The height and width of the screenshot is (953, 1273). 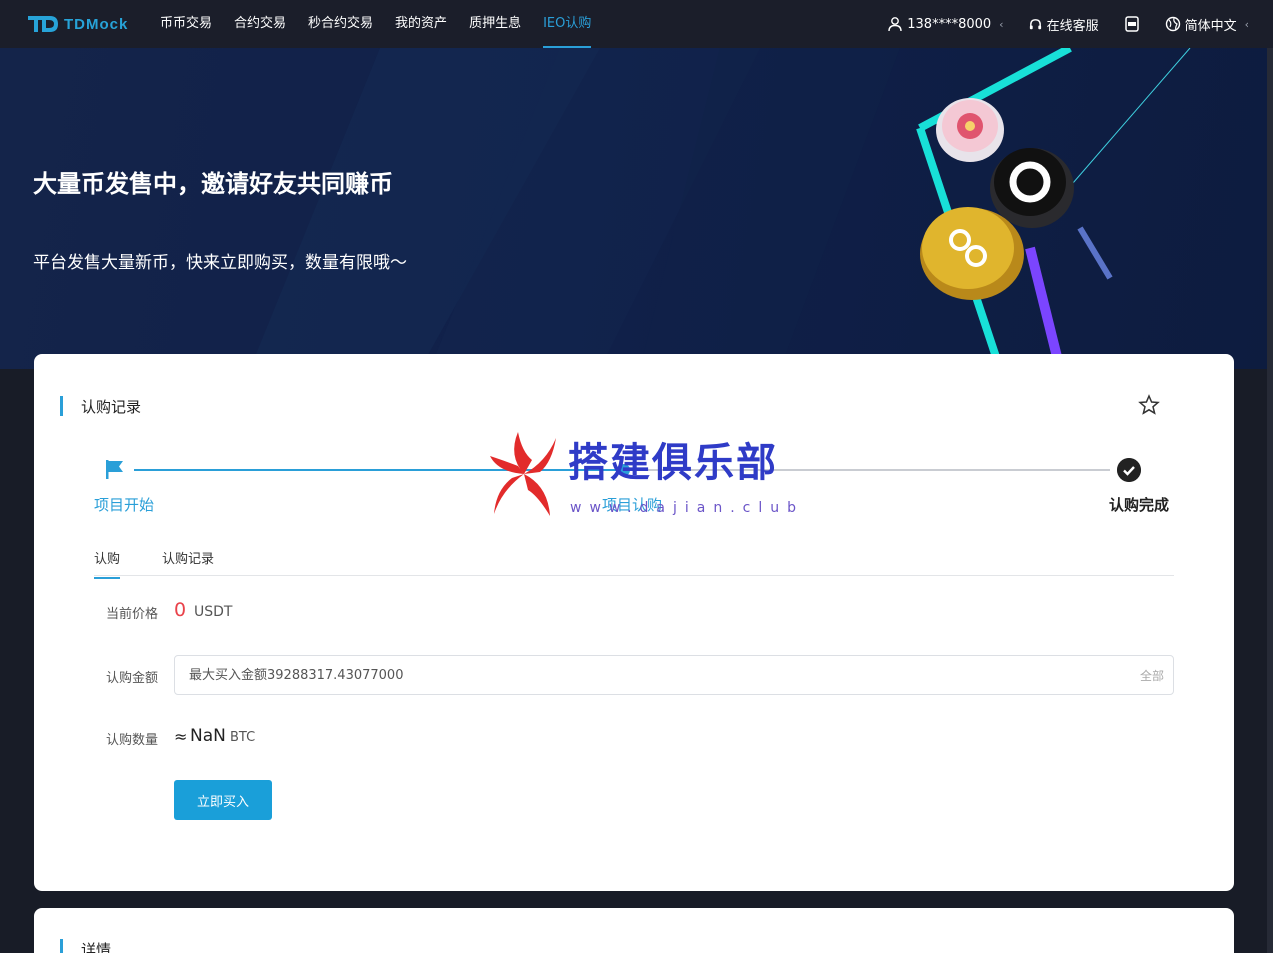 What do you see at coordinates (634, 562) in the screenshot?
I see `tab-bar: 认购 认购记录` at bounding box center [634, 562].